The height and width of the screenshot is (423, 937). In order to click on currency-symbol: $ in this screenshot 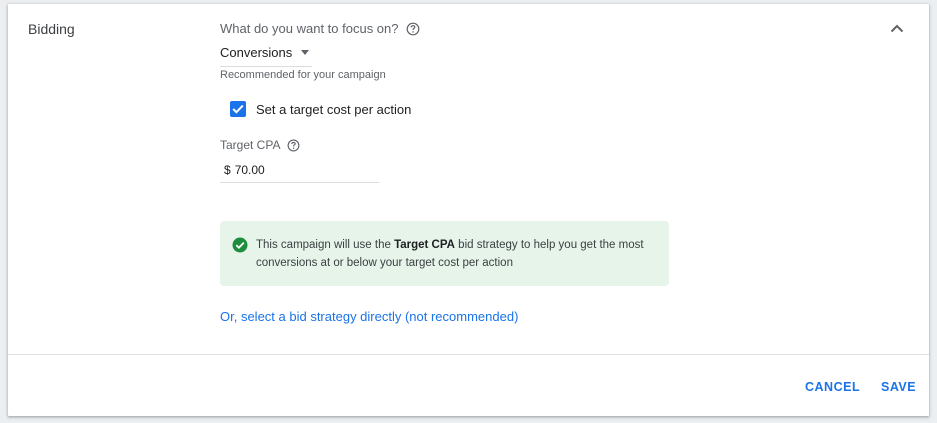, I will do `click(227, 169)`.